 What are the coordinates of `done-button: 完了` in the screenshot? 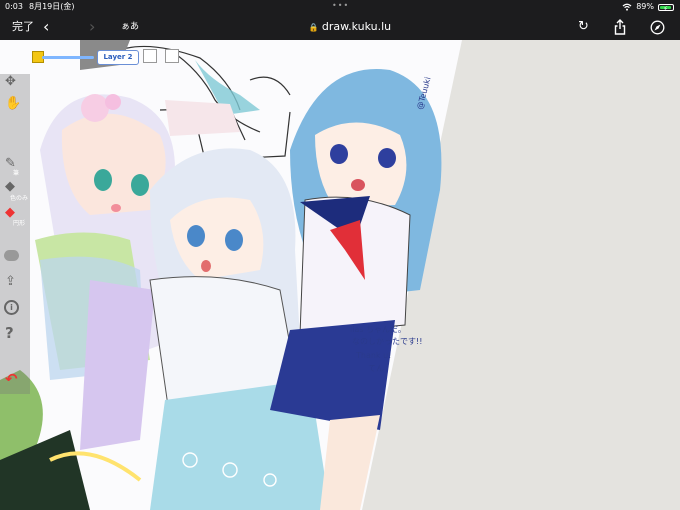 It's located at (23, 27).